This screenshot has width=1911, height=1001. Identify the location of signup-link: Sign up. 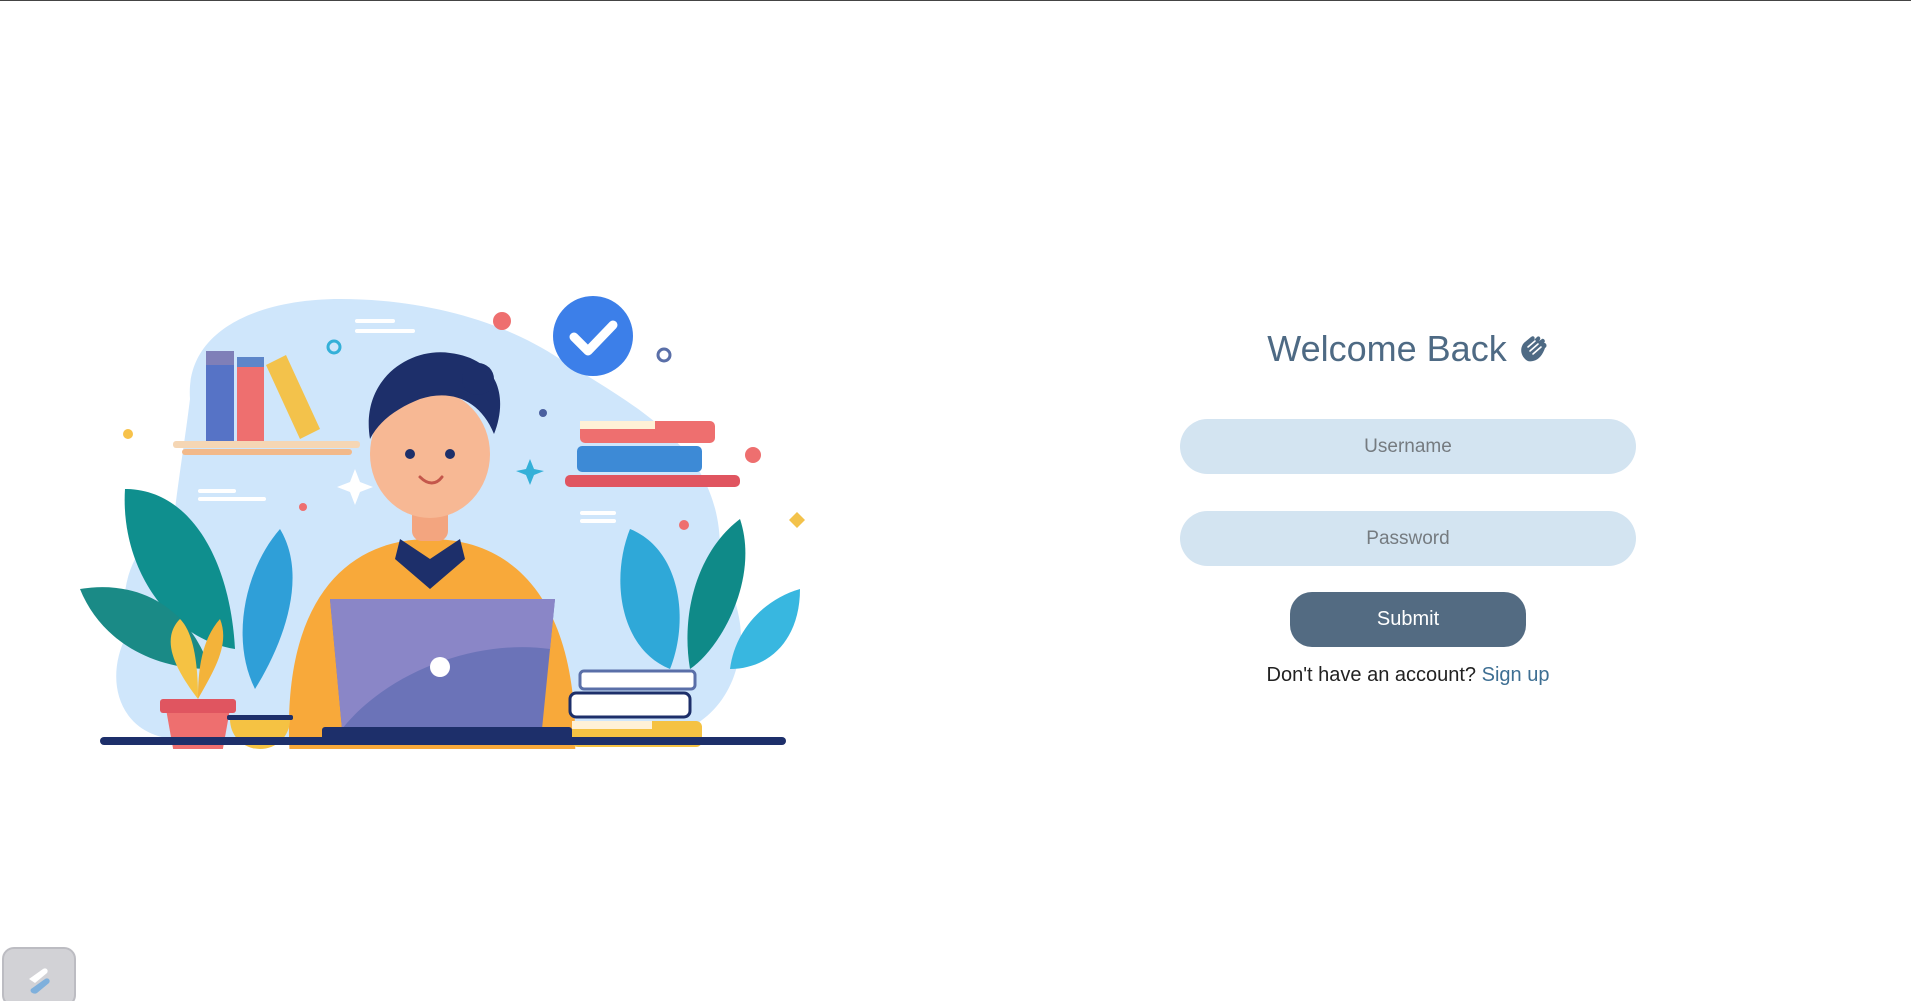
(1516, 675).